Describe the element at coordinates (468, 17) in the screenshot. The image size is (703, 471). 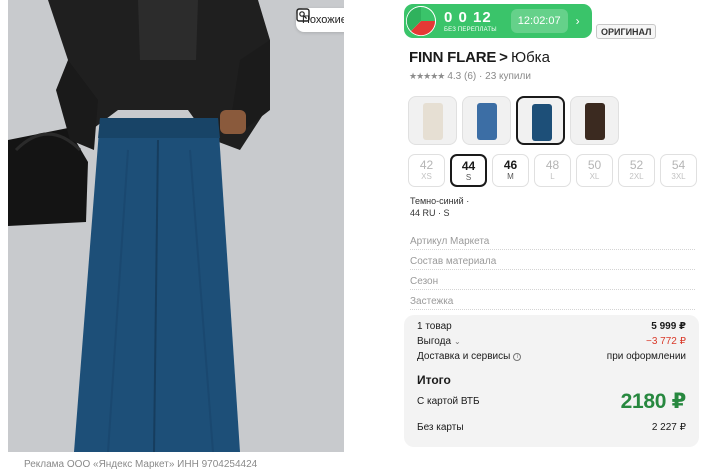
I see `promo-counter-value: 0 0 12` at that location.